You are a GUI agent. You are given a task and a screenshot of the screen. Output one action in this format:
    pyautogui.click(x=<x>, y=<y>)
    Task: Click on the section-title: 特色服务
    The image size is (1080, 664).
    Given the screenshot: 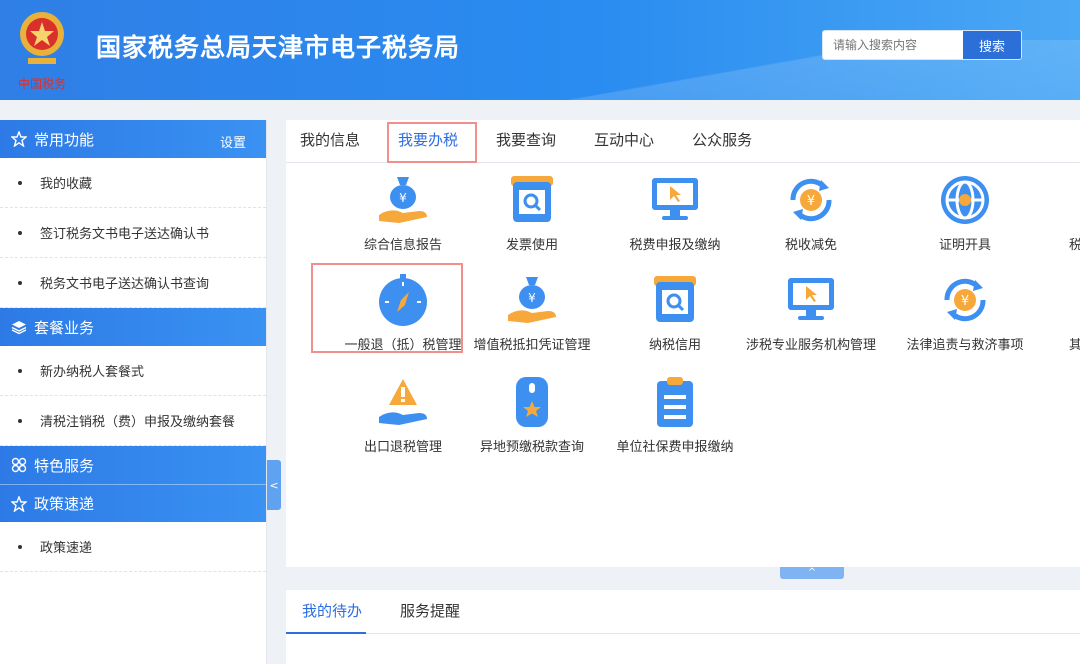 What is the action you would take?
    pyautogui.click(x=64, y=465)
    